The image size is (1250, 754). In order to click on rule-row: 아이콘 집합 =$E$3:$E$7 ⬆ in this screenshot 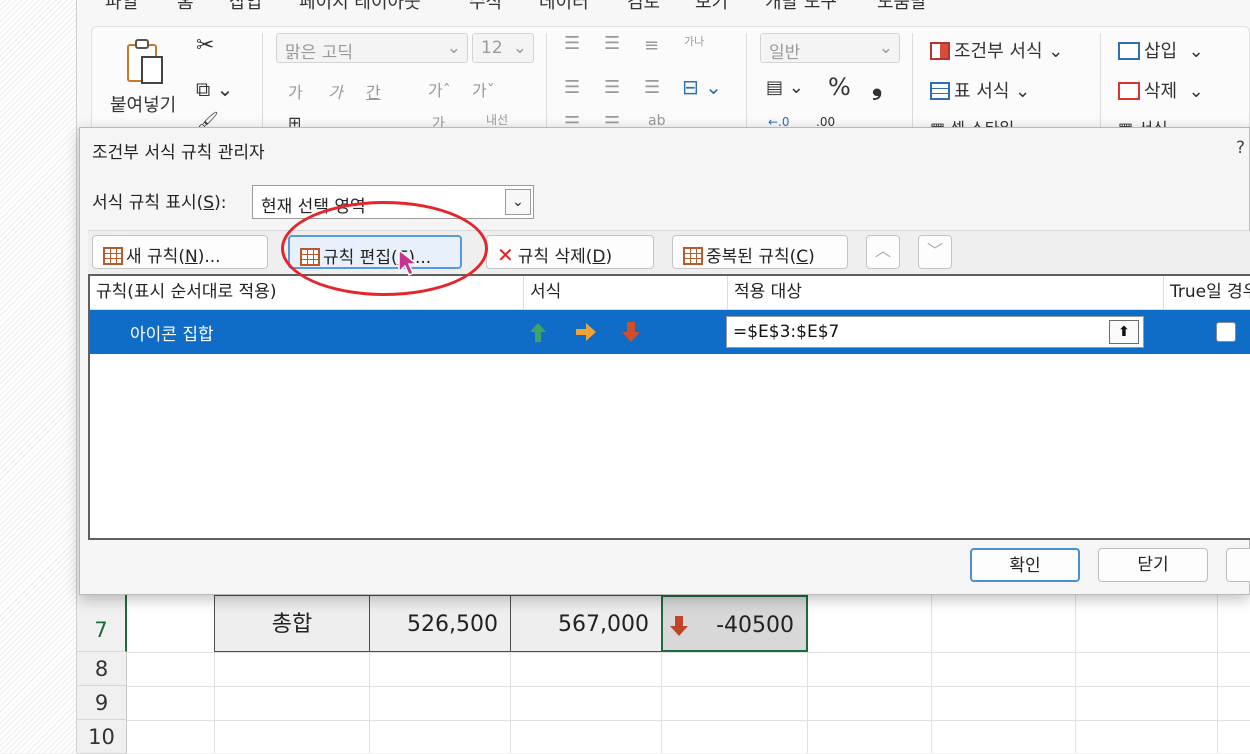, I will do `click(670, 332)`.